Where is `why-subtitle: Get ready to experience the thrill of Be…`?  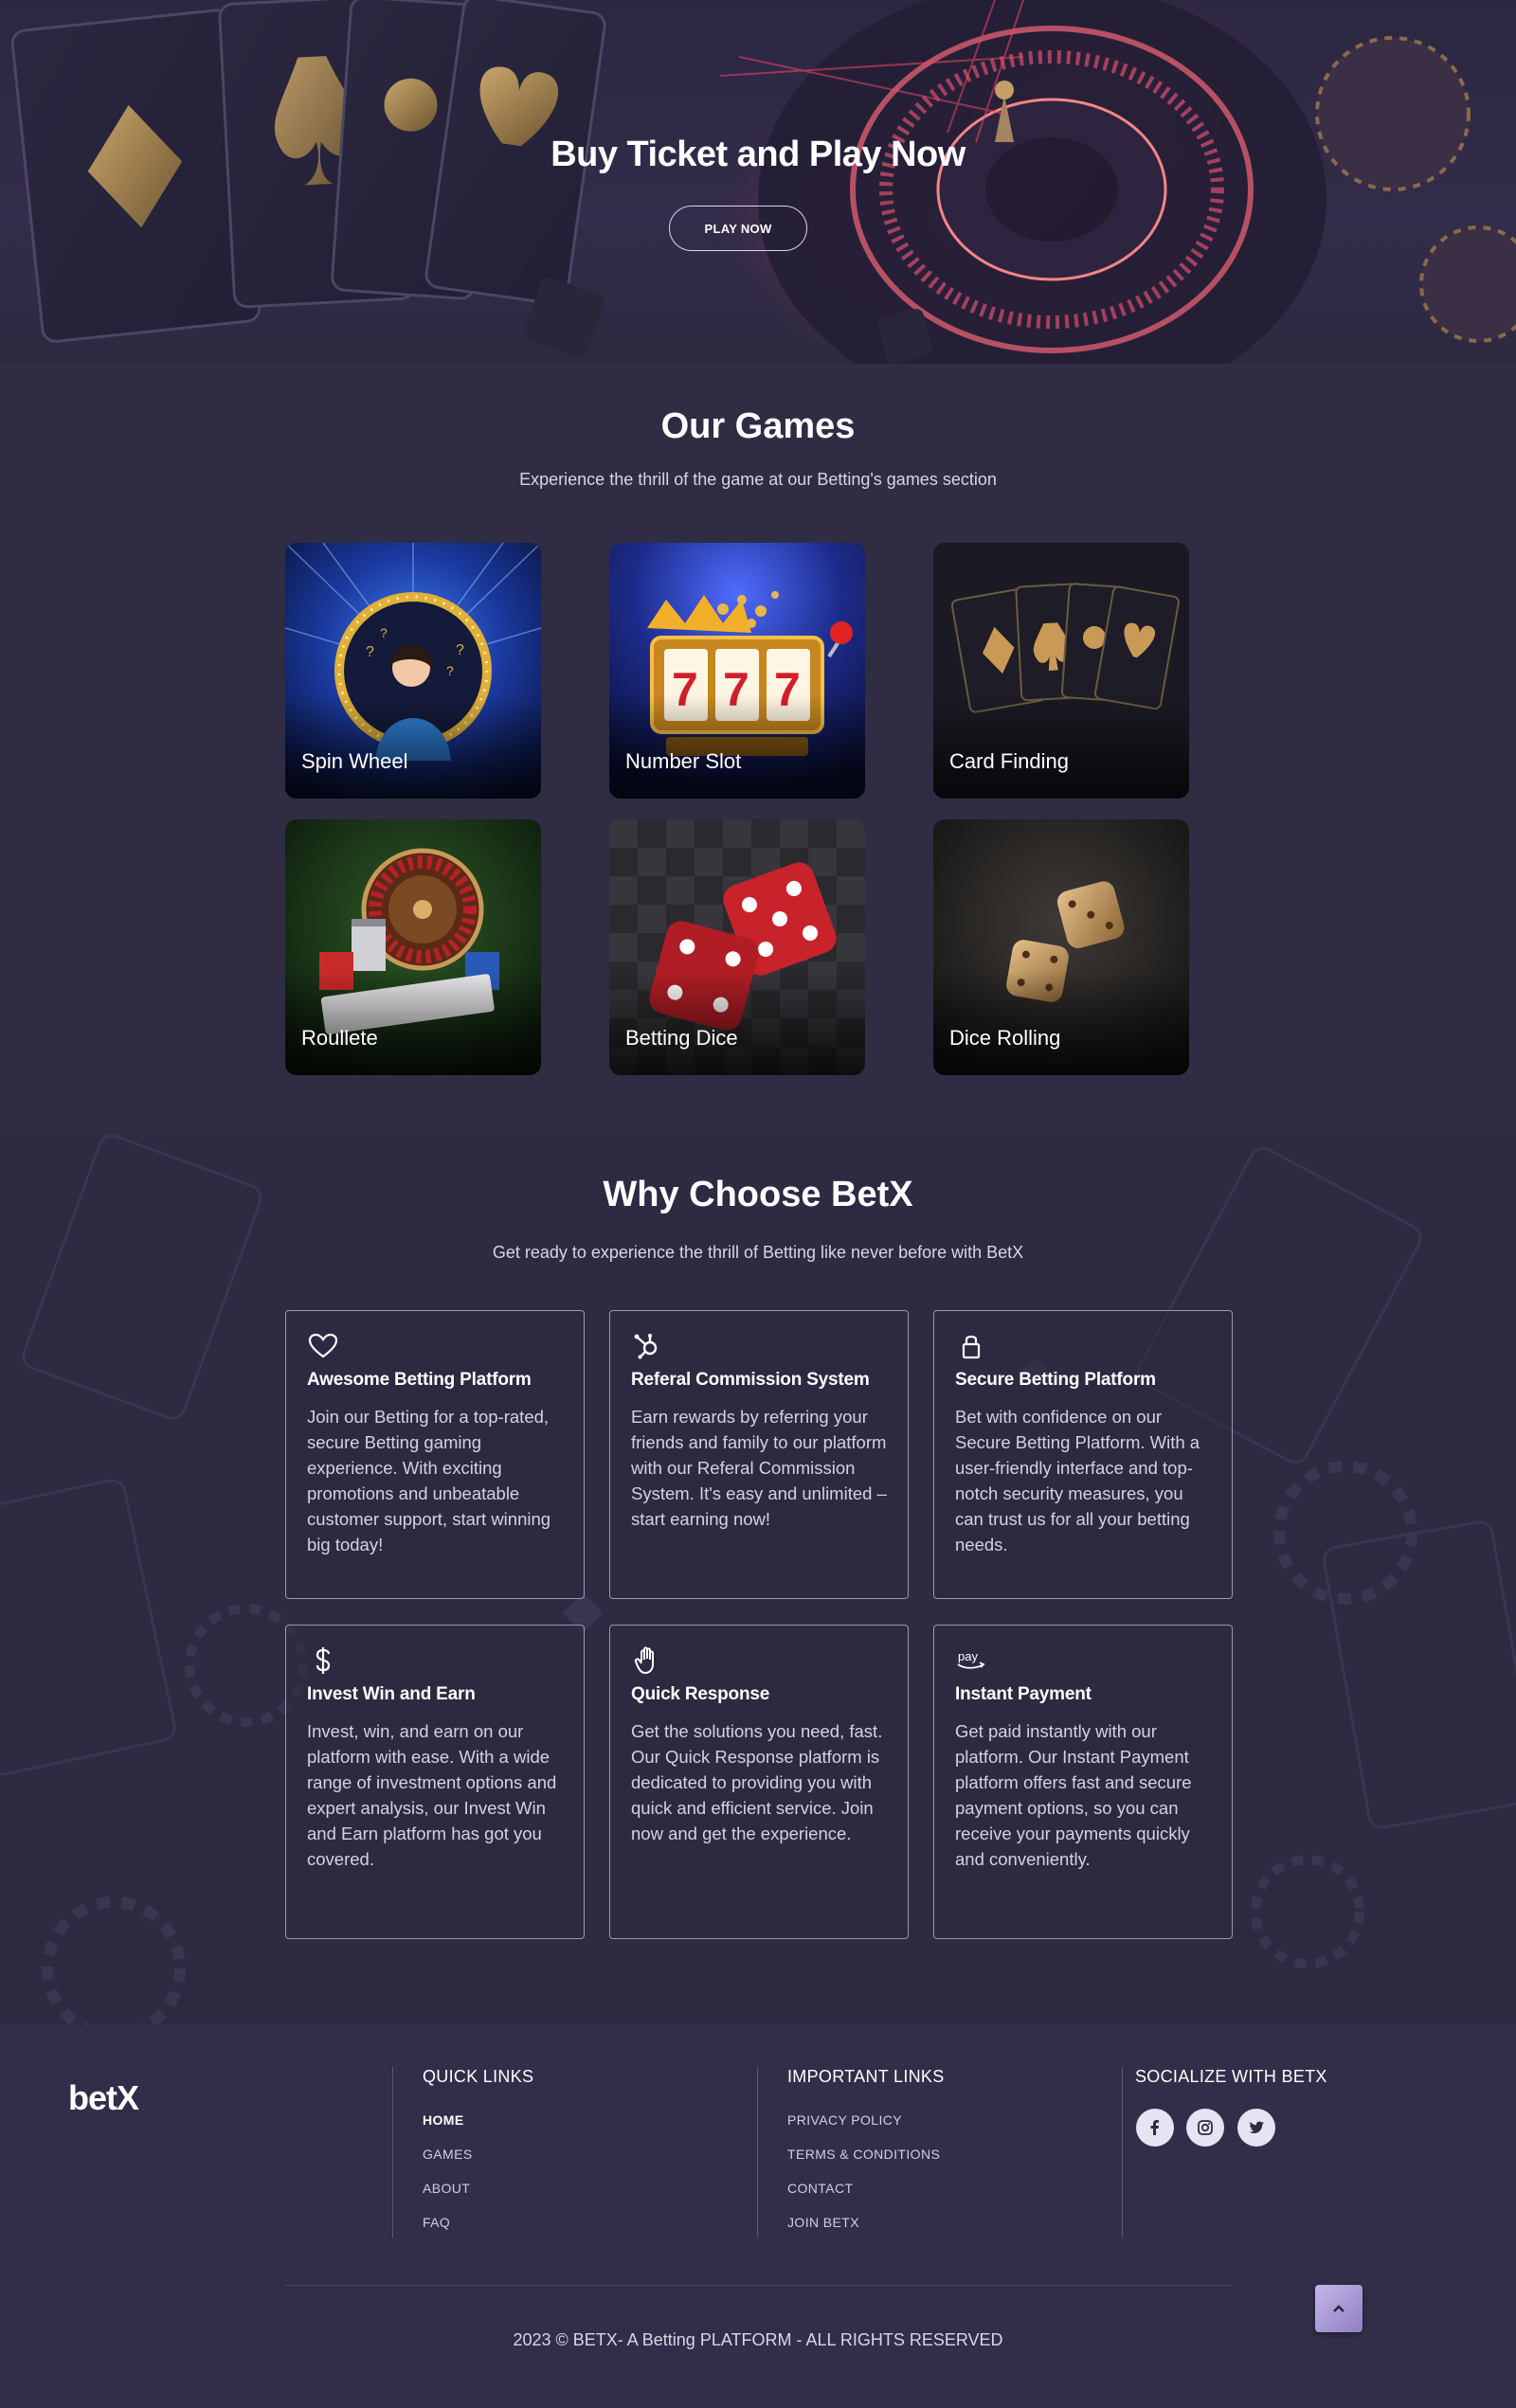
why-subtitle: Get ready to experience the thrill of Be… is located at coordinates (758, 1252).